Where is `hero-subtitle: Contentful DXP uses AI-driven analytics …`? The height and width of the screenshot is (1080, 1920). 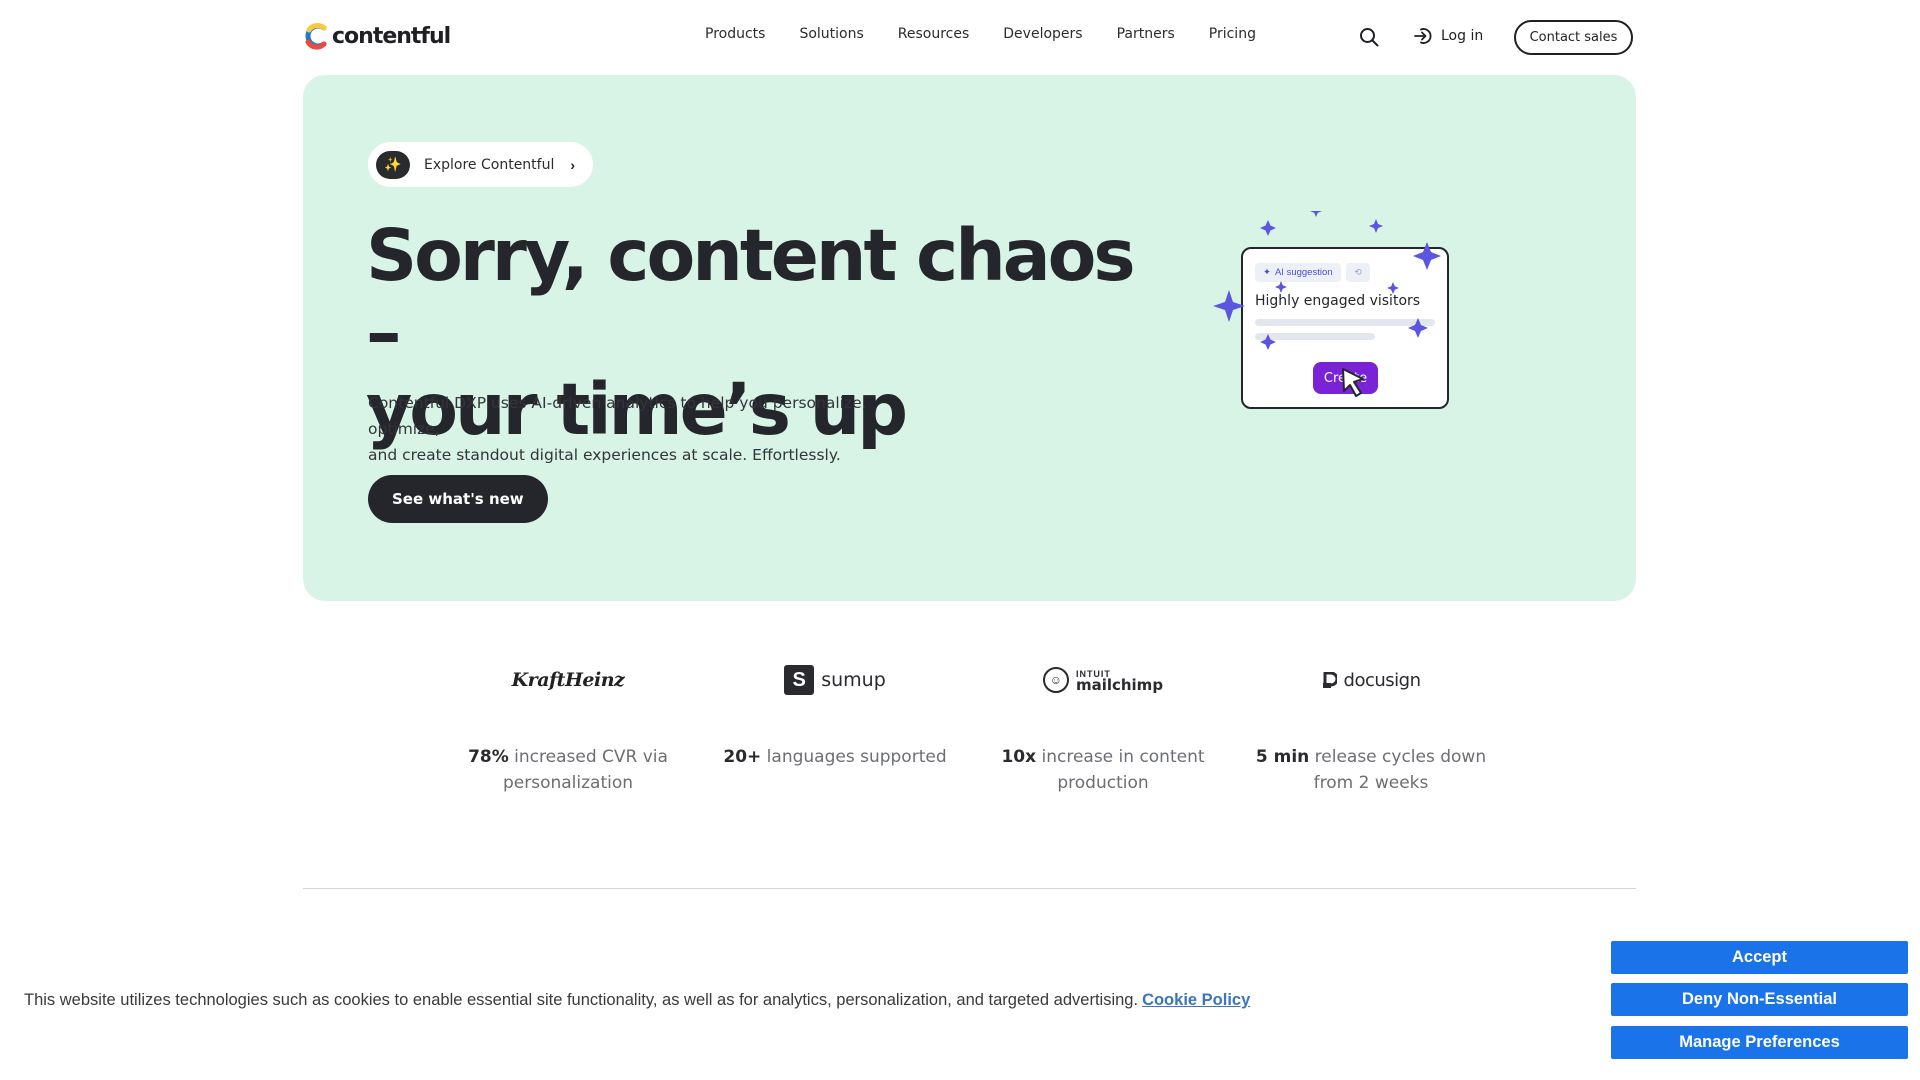 hero-subtitle: Contentful DXP uses AI-driven analytics … is located at coordinates (648, 429).